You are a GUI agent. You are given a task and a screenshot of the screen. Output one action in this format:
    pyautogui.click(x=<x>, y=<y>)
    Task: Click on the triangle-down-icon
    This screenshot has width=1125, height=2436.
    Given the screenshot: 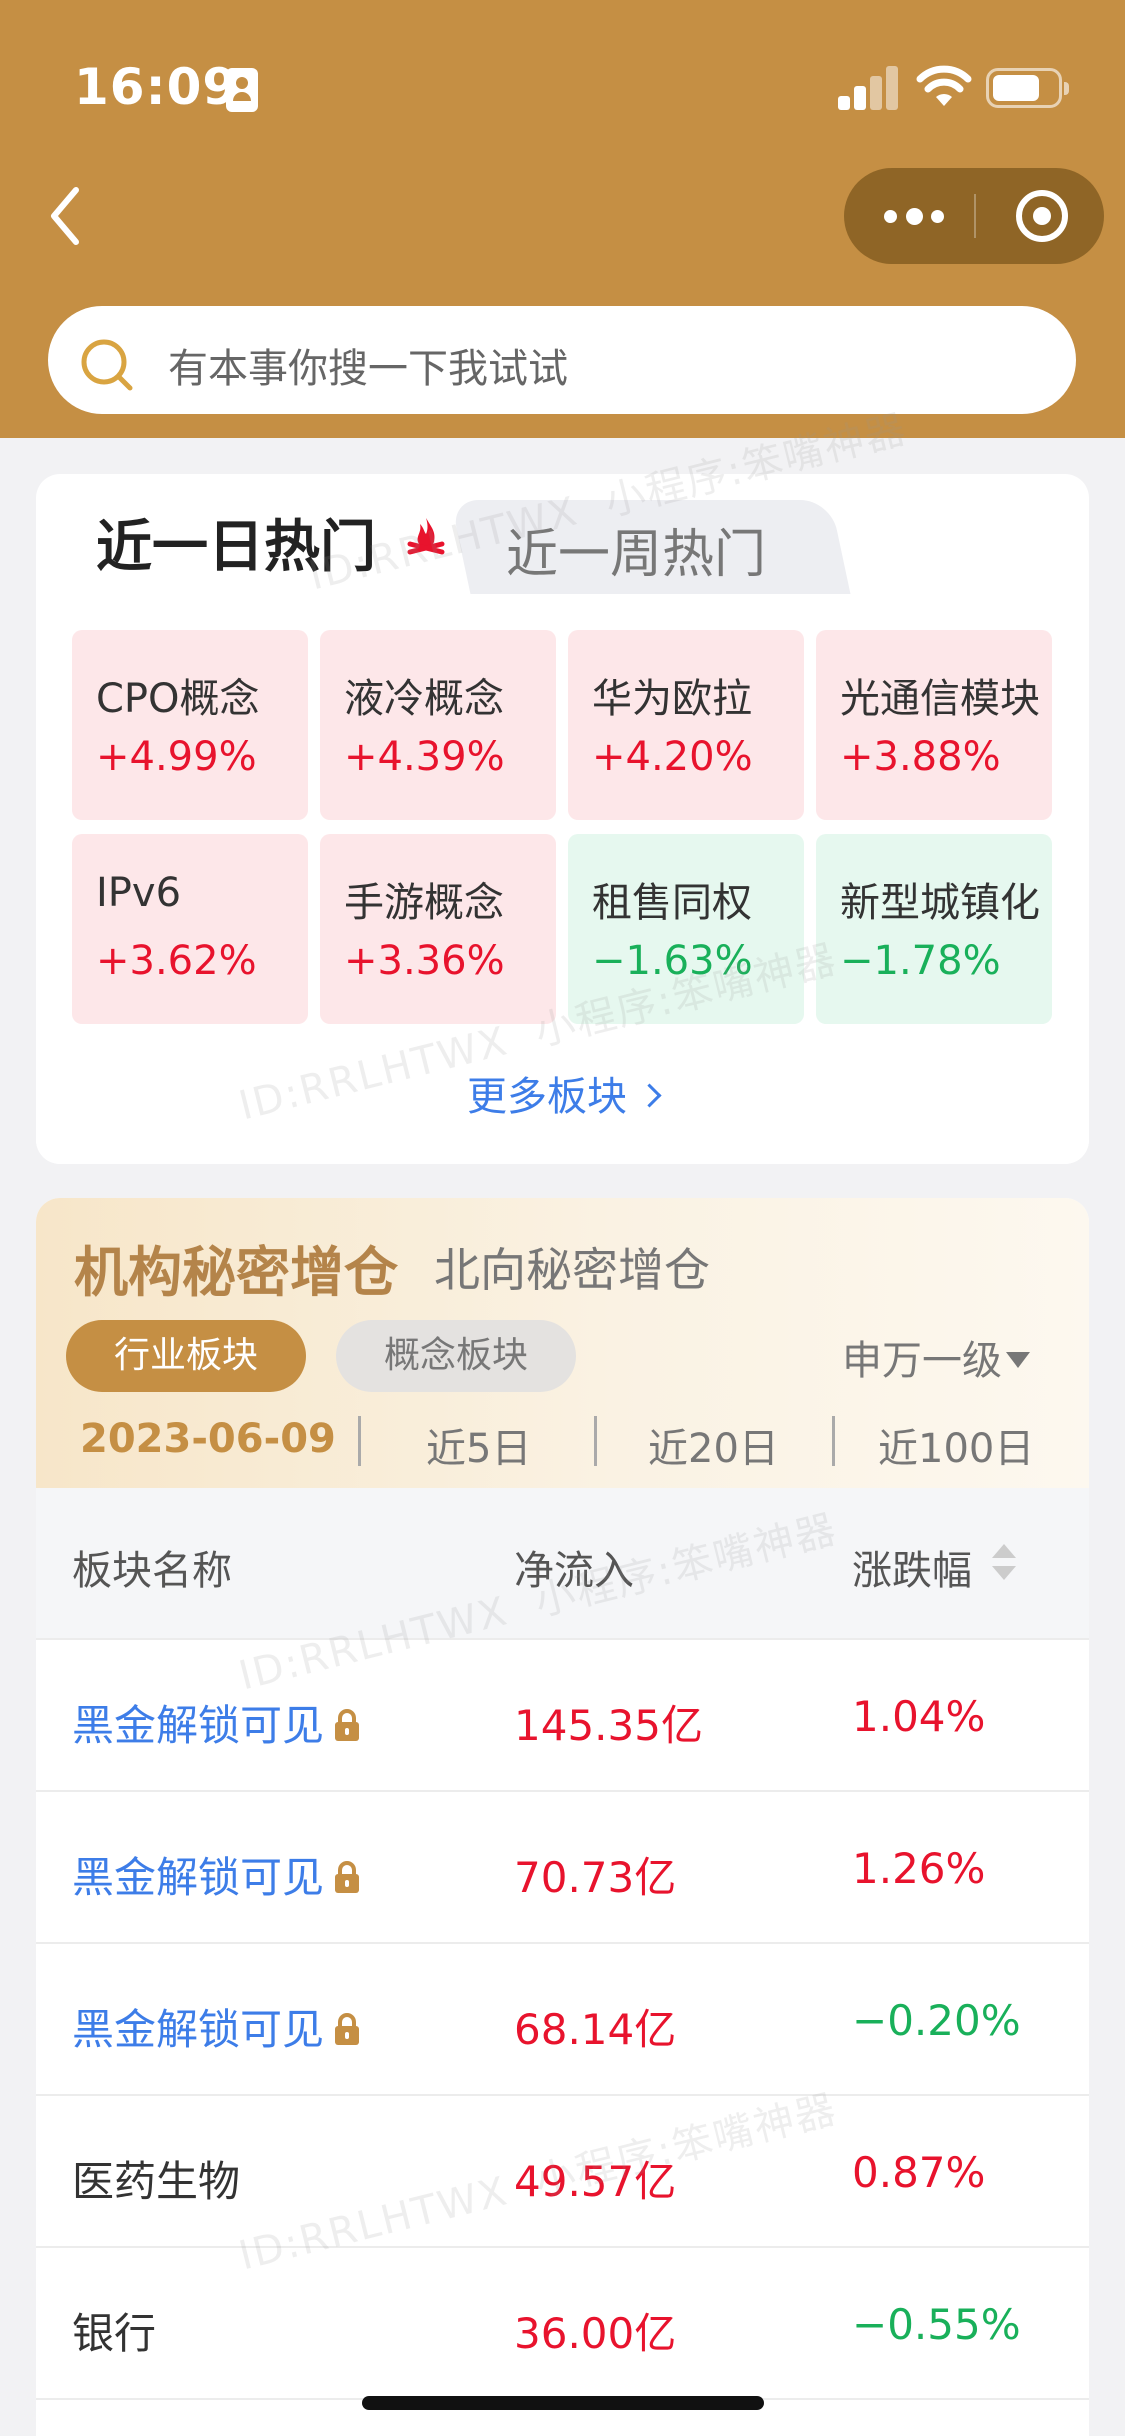 What is the action you would take?
    pyautogui.click(x=1018, y=1360)
    